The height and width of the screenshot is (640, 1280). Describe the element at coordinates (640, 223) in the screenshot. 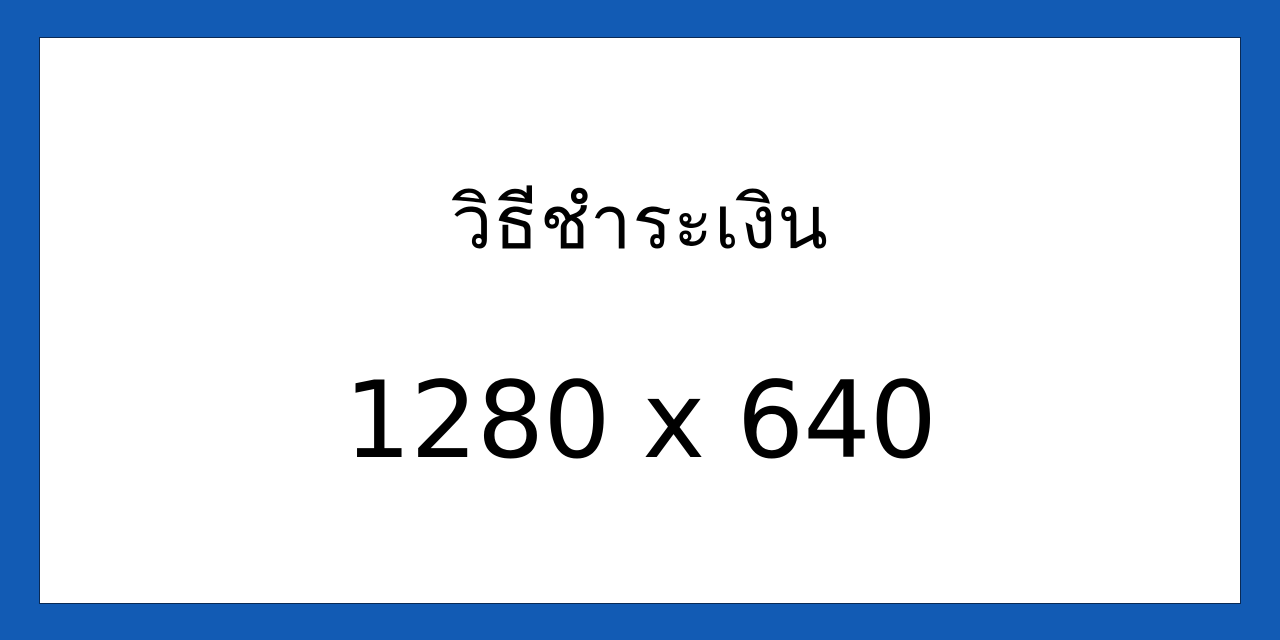

I see `payment-method-title: วิธีชำระเงิน` at that location.